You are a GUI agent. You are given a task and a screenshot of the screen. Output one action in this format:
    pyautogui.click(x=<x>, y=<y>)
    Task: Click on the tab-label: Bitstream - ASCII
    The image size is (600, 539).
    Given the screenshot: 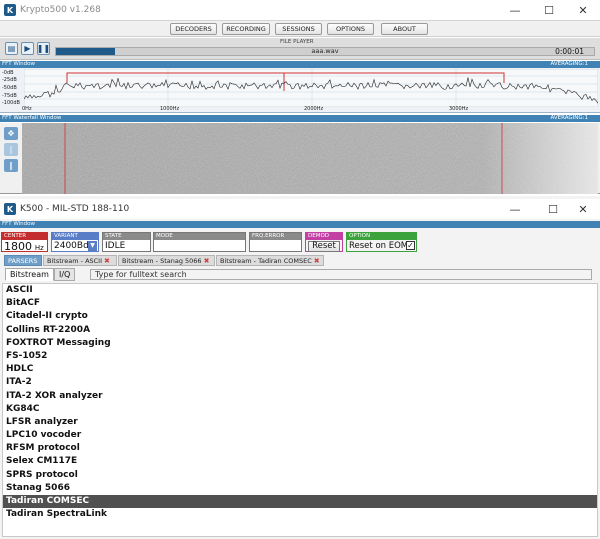 What is the action you would take?
    pyautogui.click(x=75, y=261)
    